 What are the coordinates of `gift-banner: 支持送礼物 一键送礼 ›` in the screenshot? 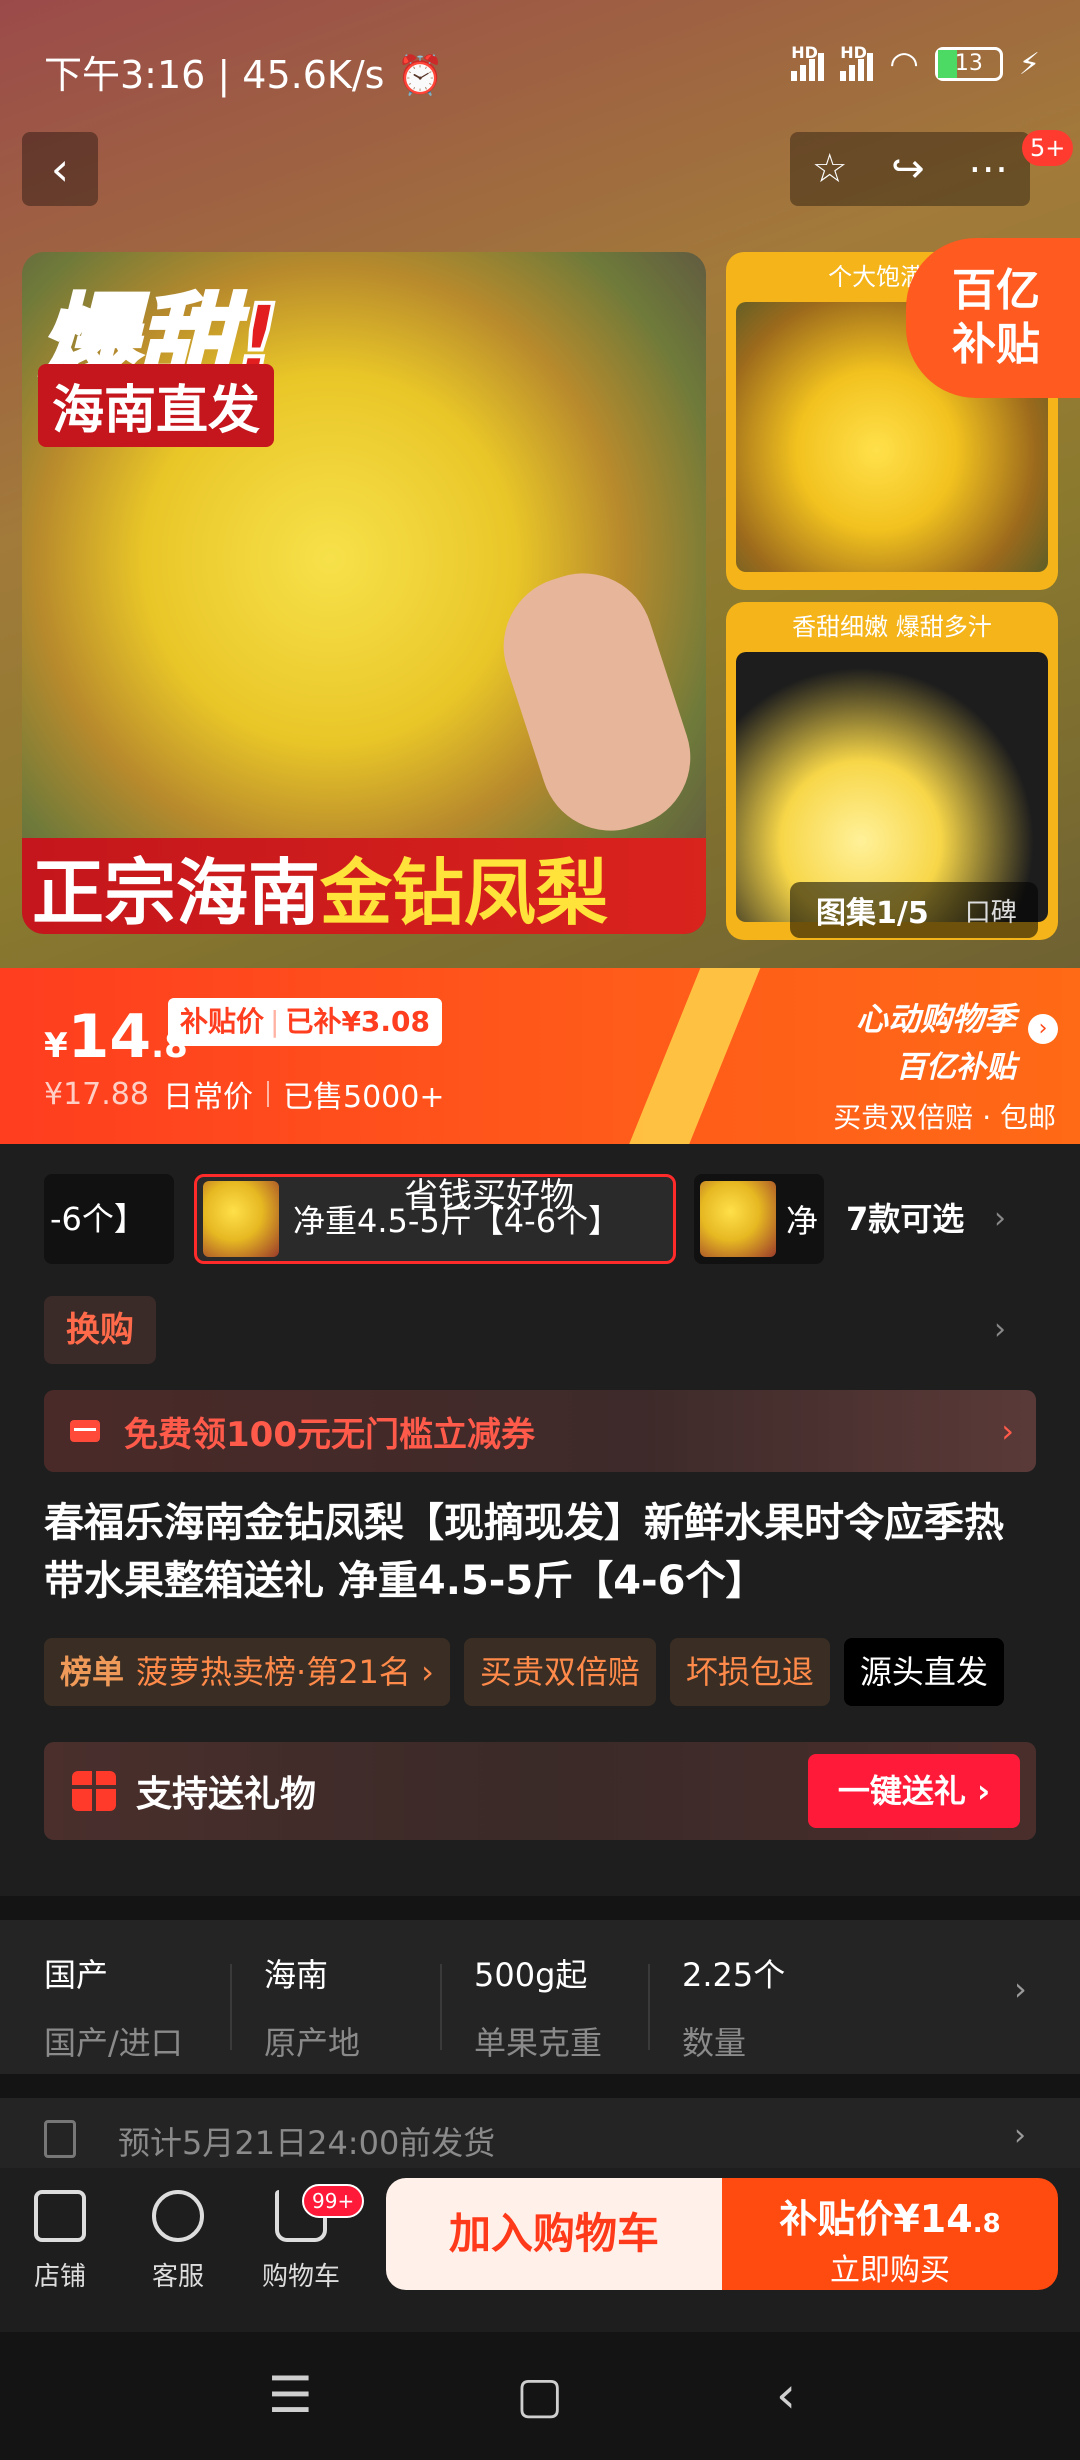 It's located at (540, 1791).